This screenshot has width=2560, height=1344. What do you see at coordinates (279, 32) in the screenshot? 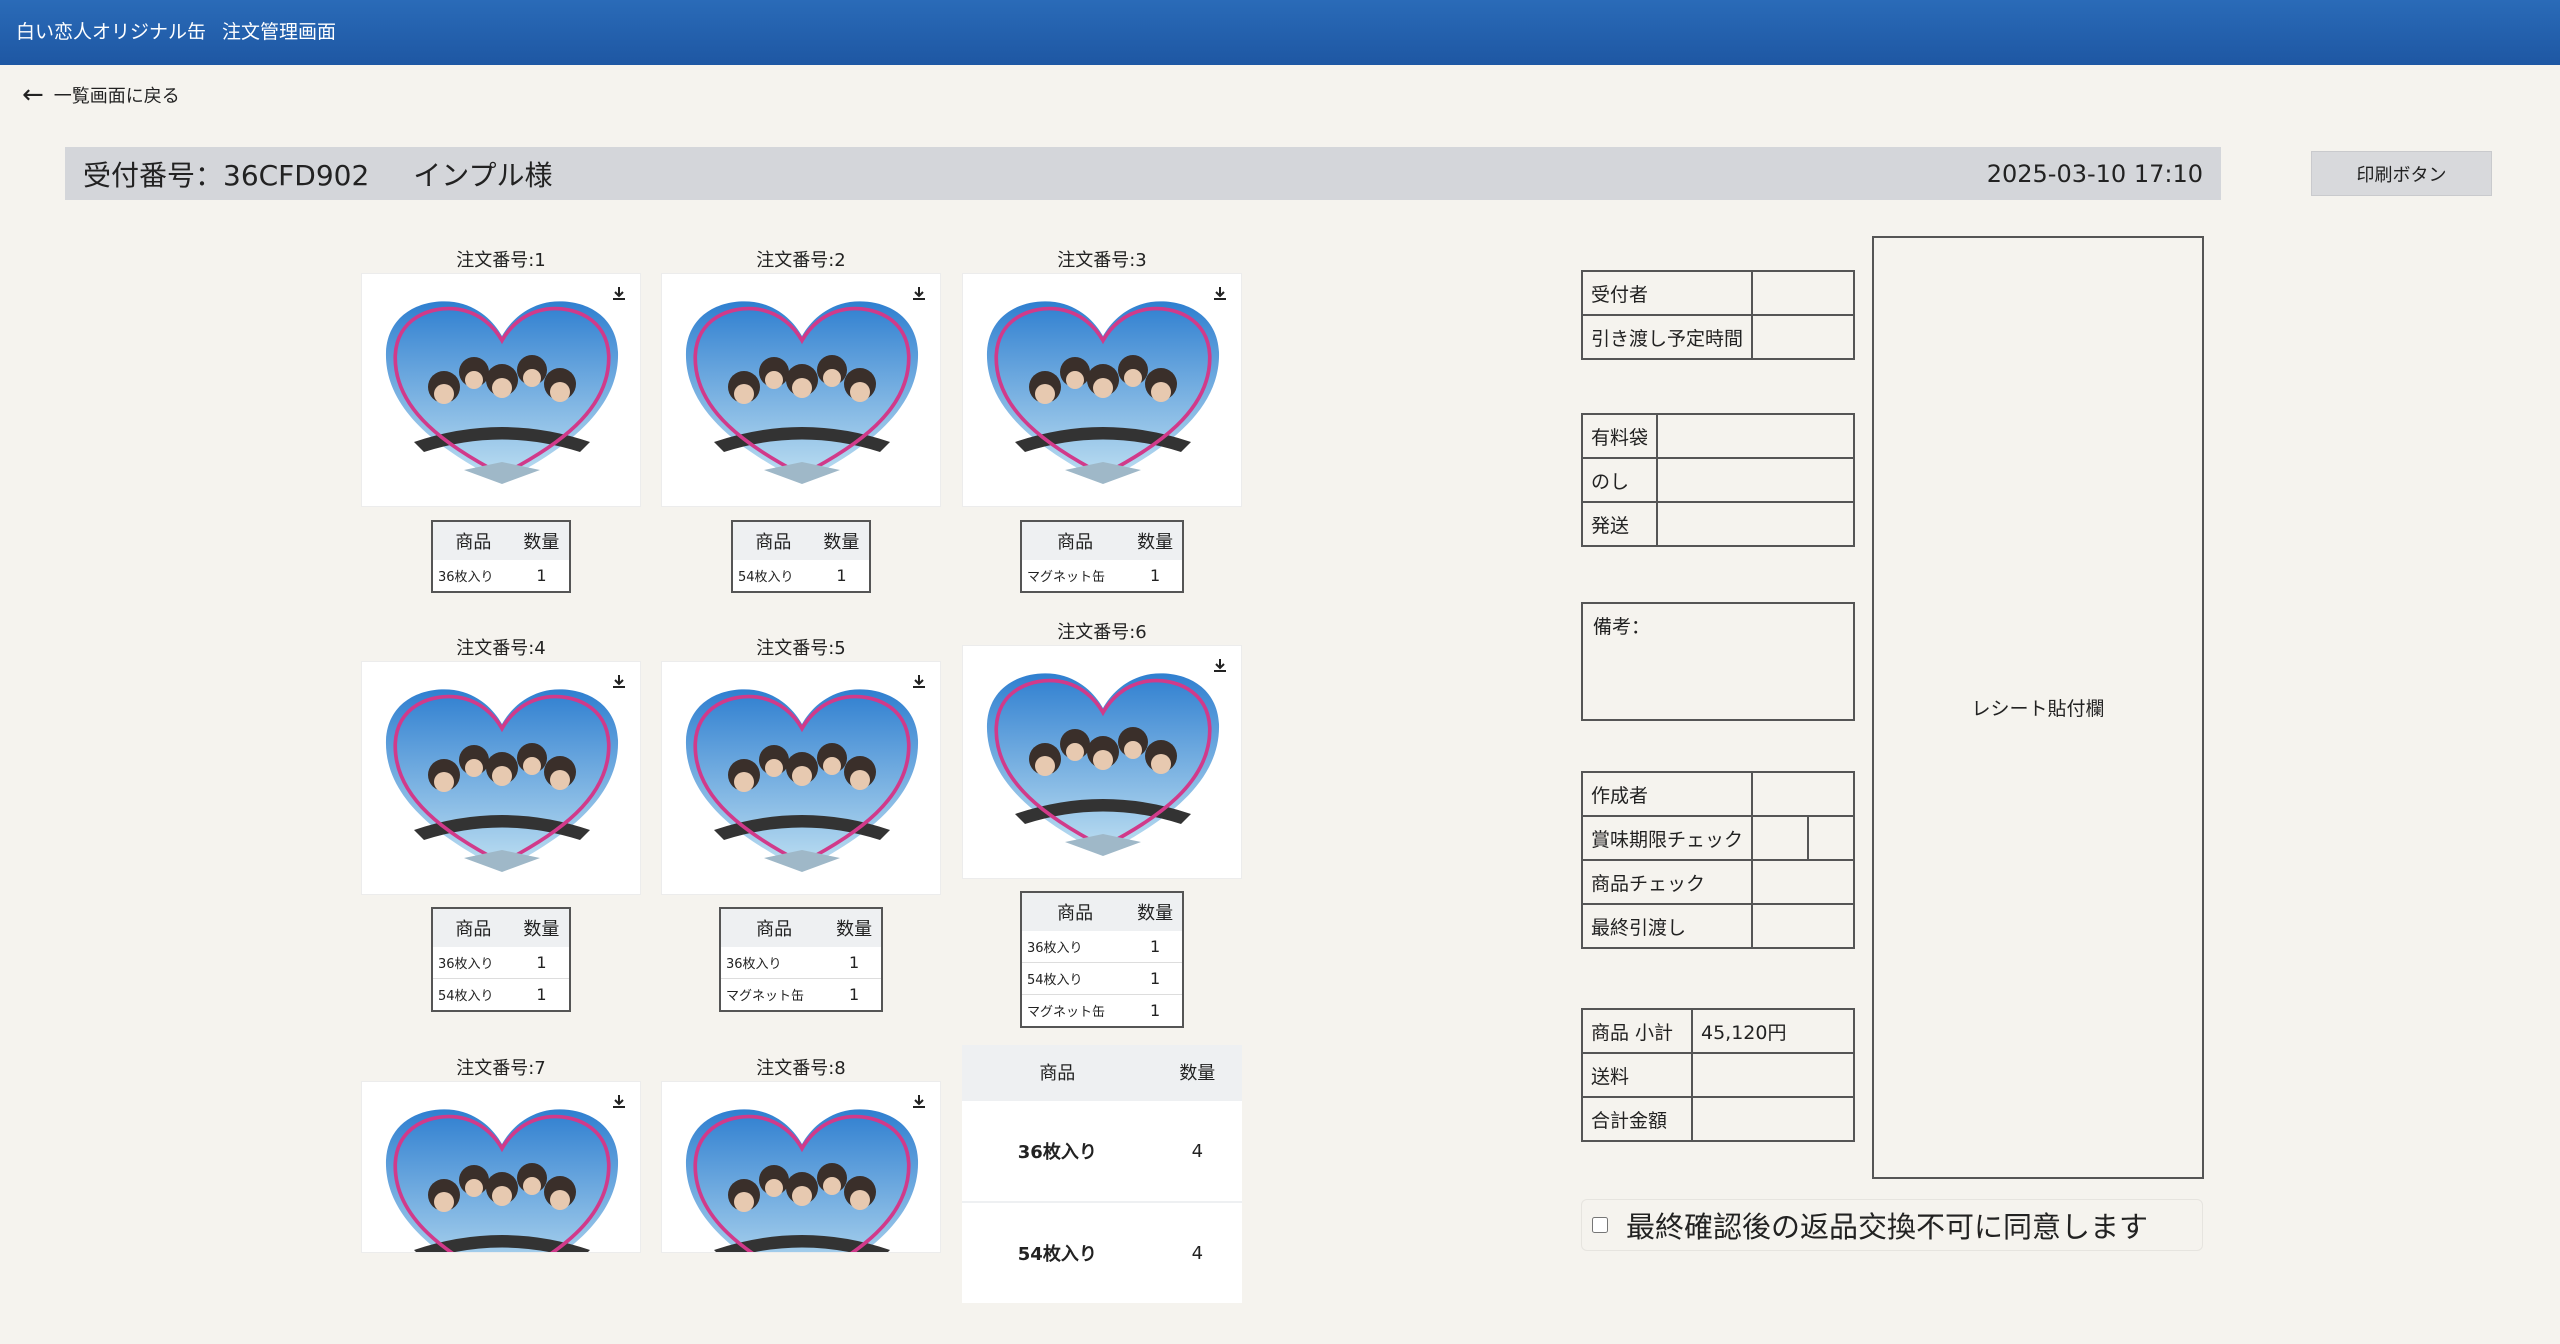
I see `screen-name: 注文管理画面` at bounding box center [279, 32].